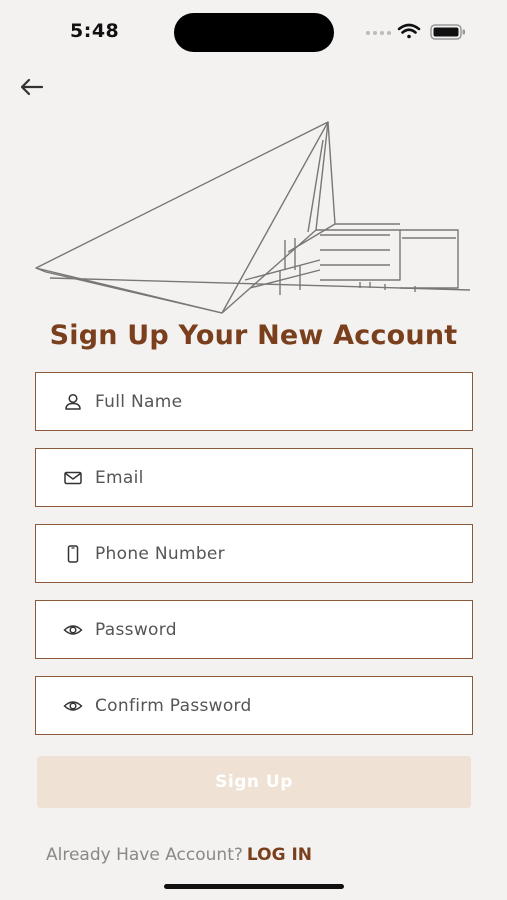  I want to click on mail-icon, so click(73, 478).